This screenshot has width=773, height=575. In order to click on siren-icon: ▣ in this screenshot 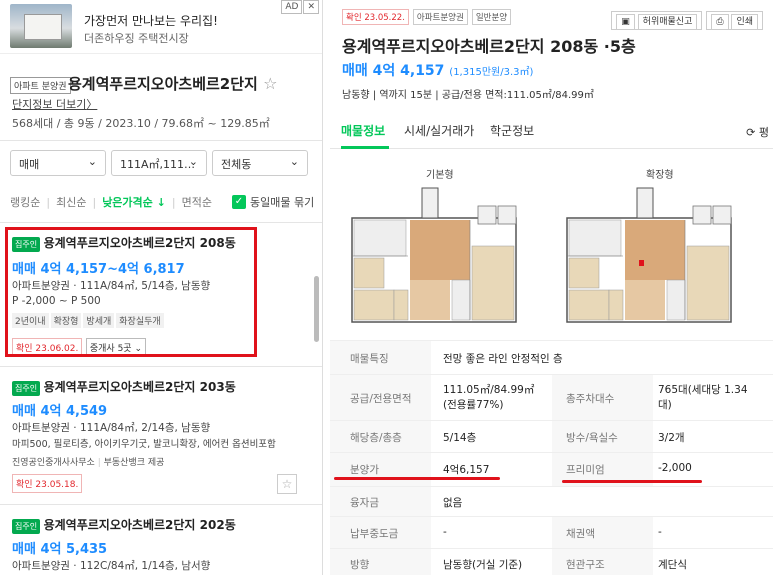, I will do `click(625, 22)`.